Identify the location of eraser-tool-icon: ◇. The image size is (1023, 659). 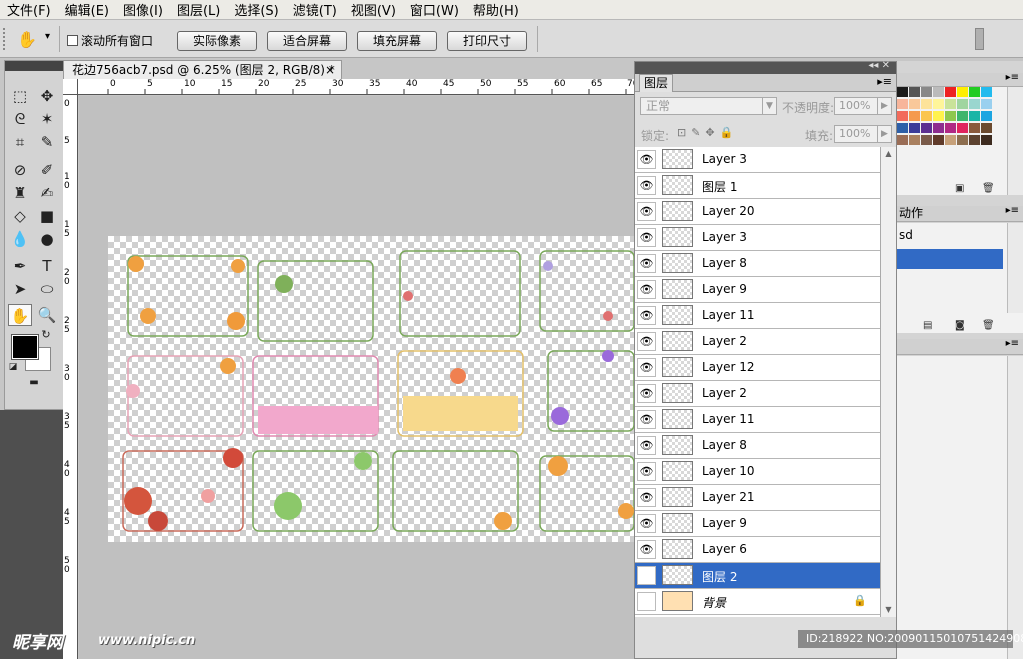
(20, 216).